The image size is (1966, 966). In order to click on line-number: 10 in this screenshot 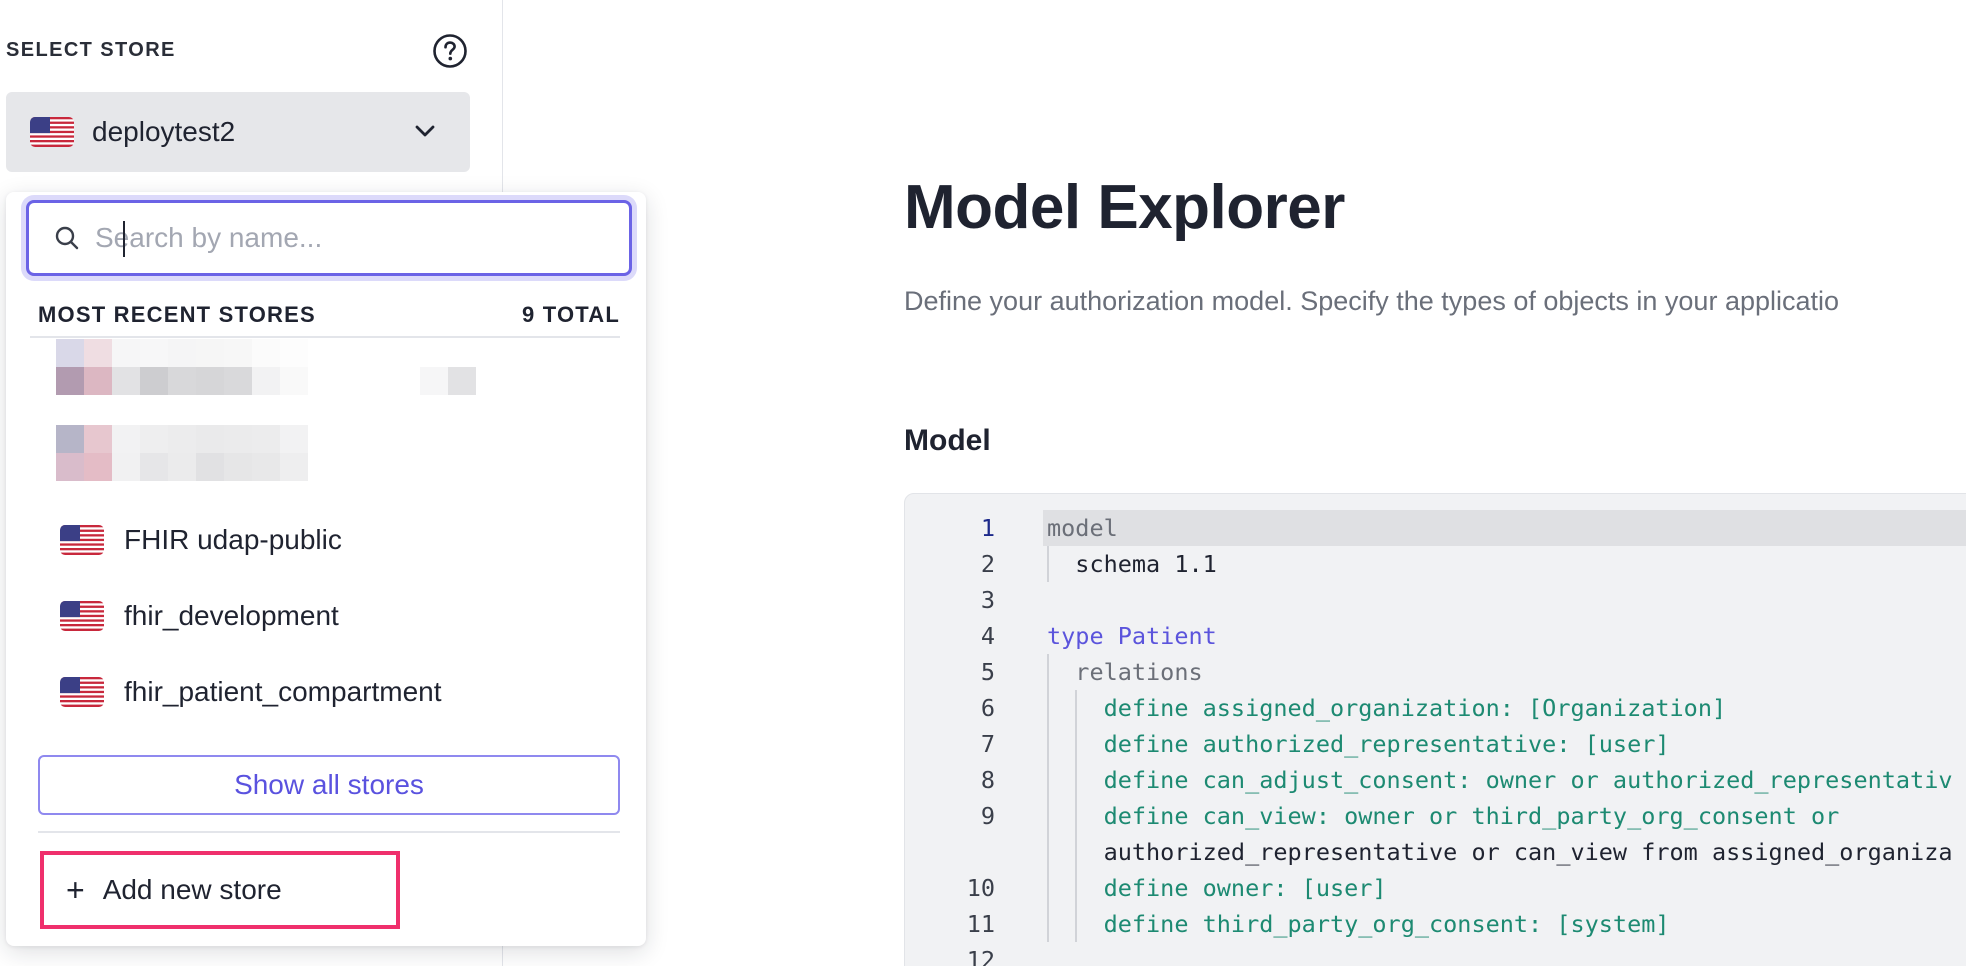, I will do `click(980, 888)`.